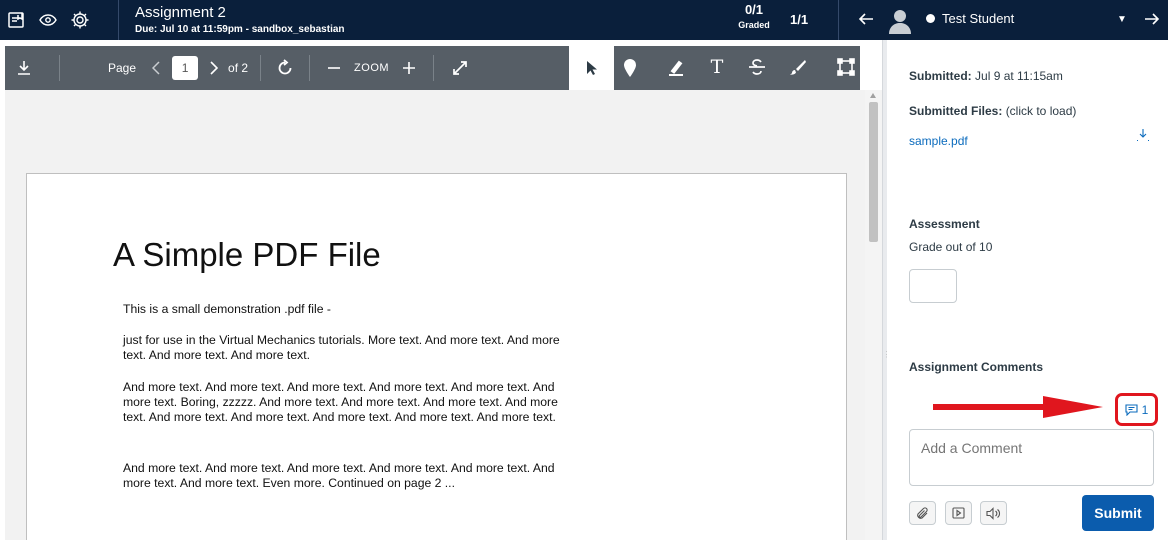 The height and width of the screenshot is (540, 1168). What do you see at coordinates (799, 19) in the screenshot?
I see `student-index: 1/1` at bounding box center [799, 19].